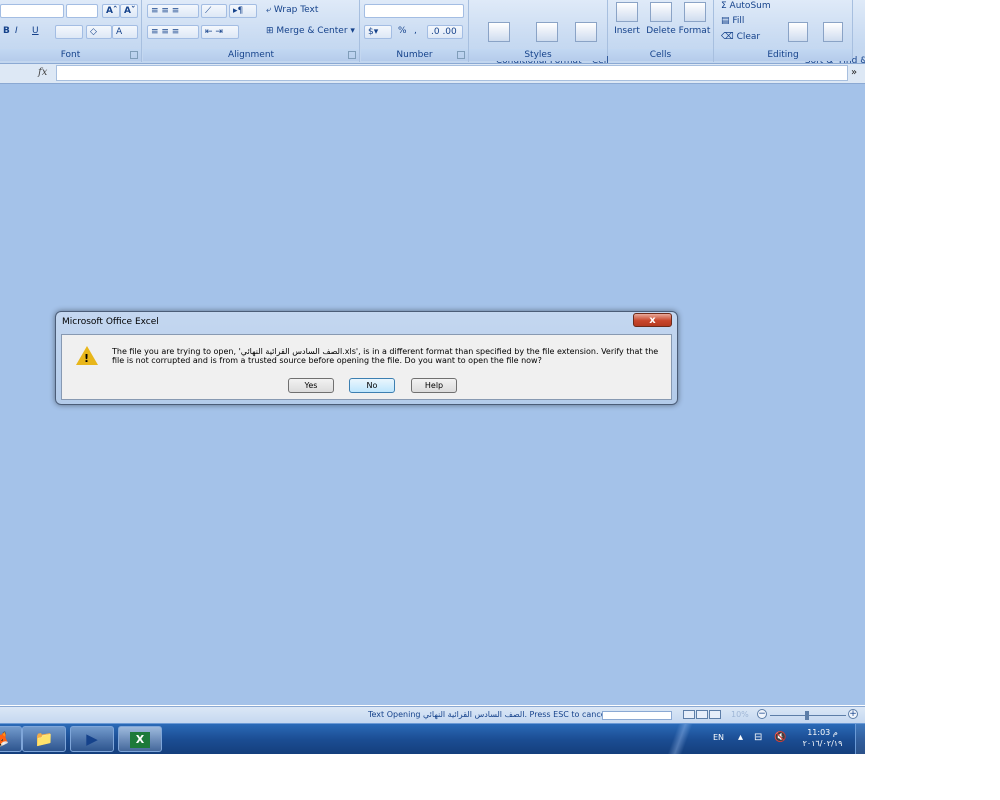  Describe the element at coordinates (461, 55) in the screenshot. I see `number-dialog-launcher-icon` at that location.